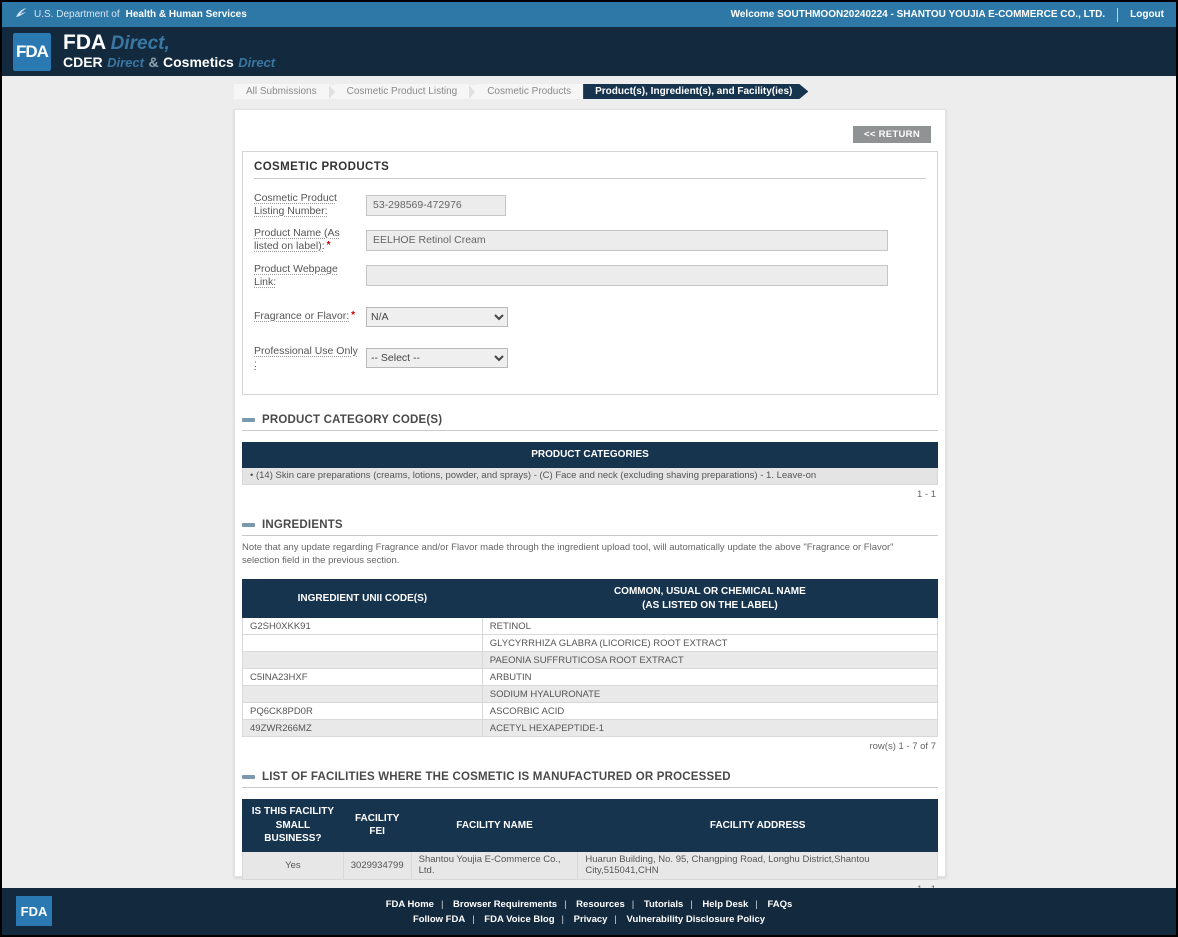 The width and height of the screenshot is (1178, 937). I want to click on breadcrumb-all-submissions: All Submissions, so click(281, 91).